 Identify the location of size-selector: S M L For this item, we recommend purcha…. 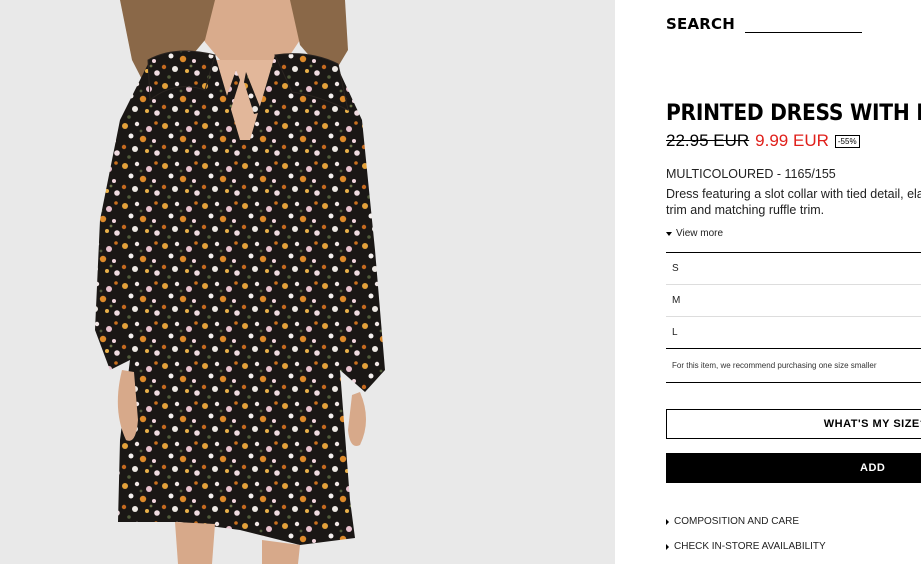
(793, 317).